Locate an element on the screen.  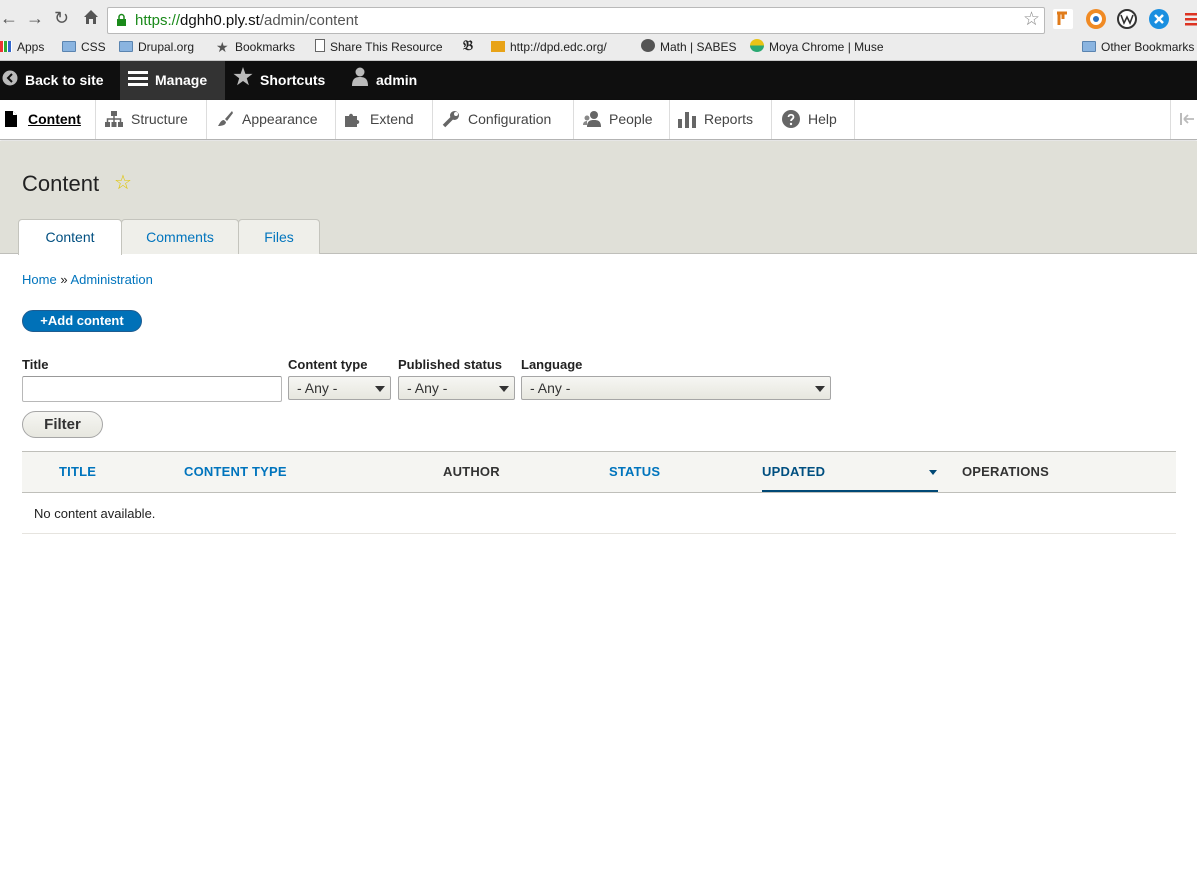
extension-eye-icon is located at coordinates (1096, 19).